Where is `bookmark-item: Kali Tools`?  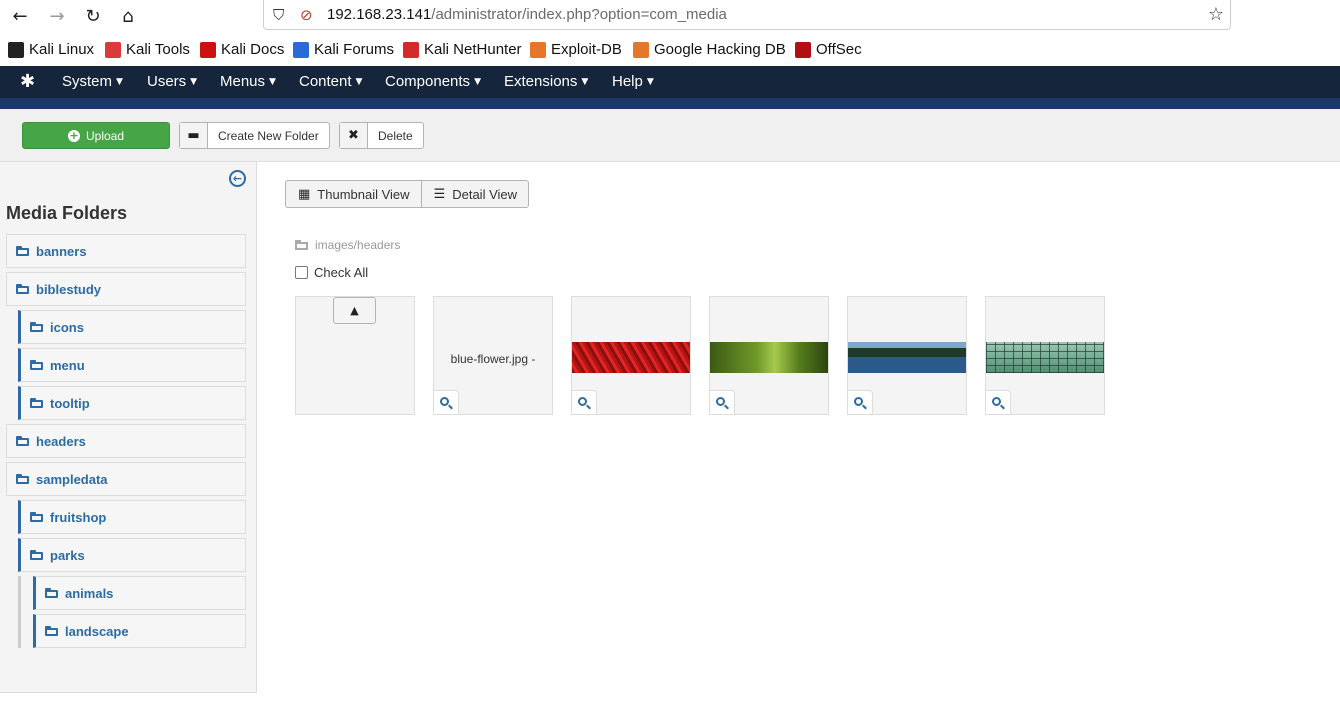 bookmark-item: Kali Tools is located at coordinates (147, 49).